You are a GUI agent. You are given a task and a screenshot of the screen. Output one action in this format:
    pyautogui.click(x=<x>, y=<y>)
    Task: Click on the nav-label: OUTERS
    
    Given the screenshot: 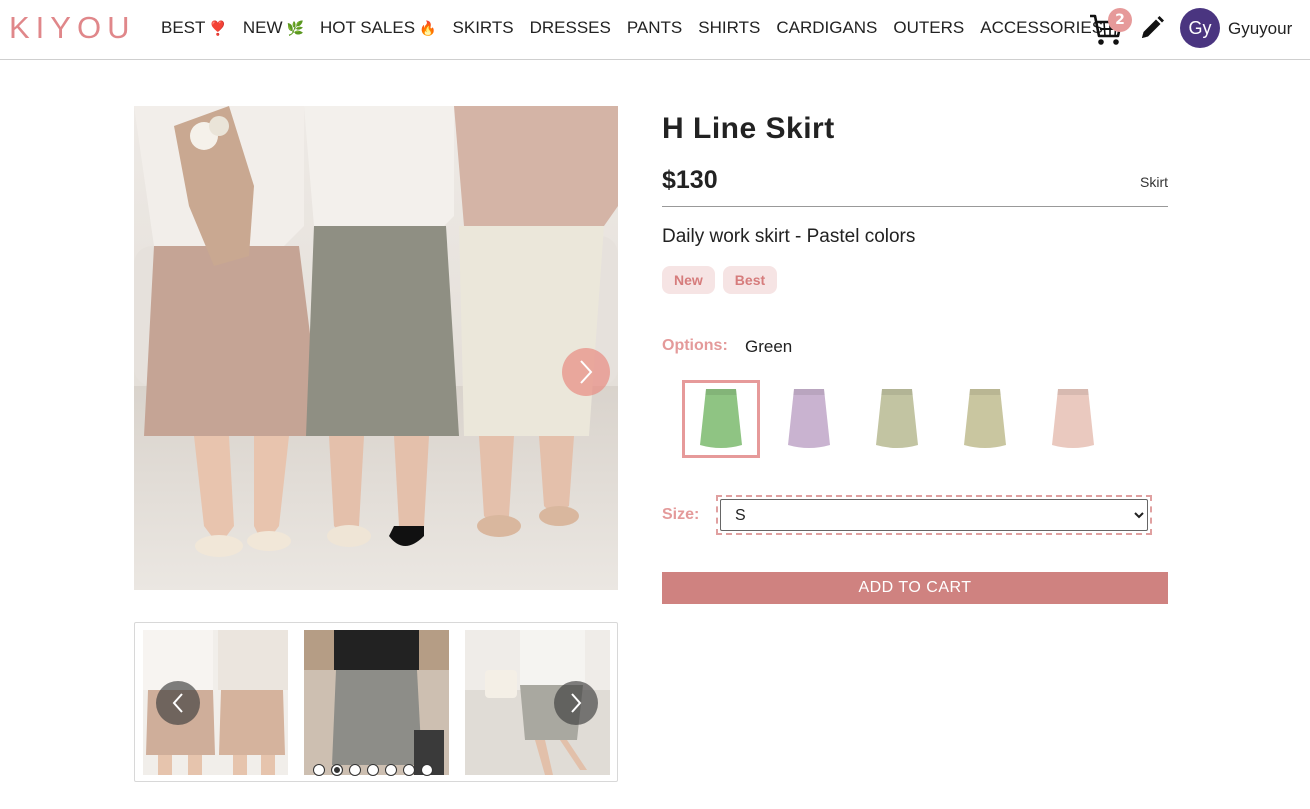 What is the action you would take?
    pyautogui.click(x=929, y=27)
    